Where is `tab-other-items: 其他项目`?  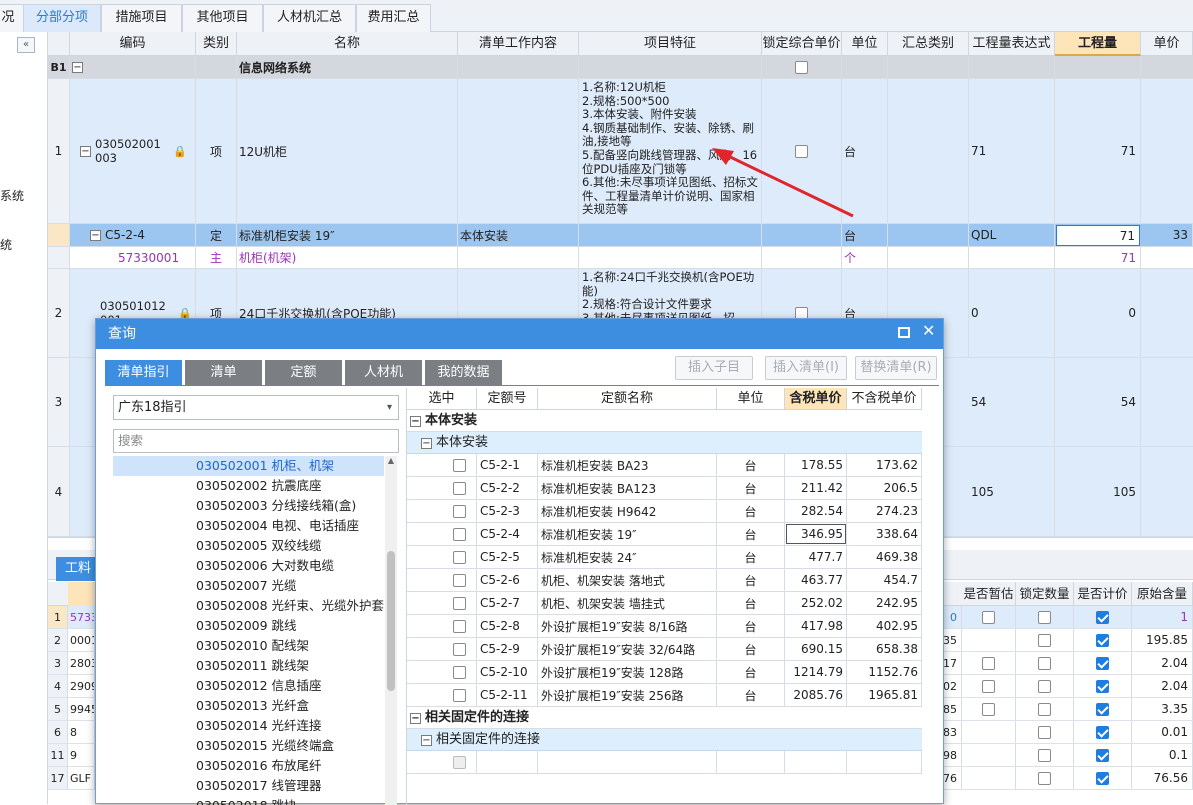 tab-other-items: 其他项目 is located at coordinates (222, 18).